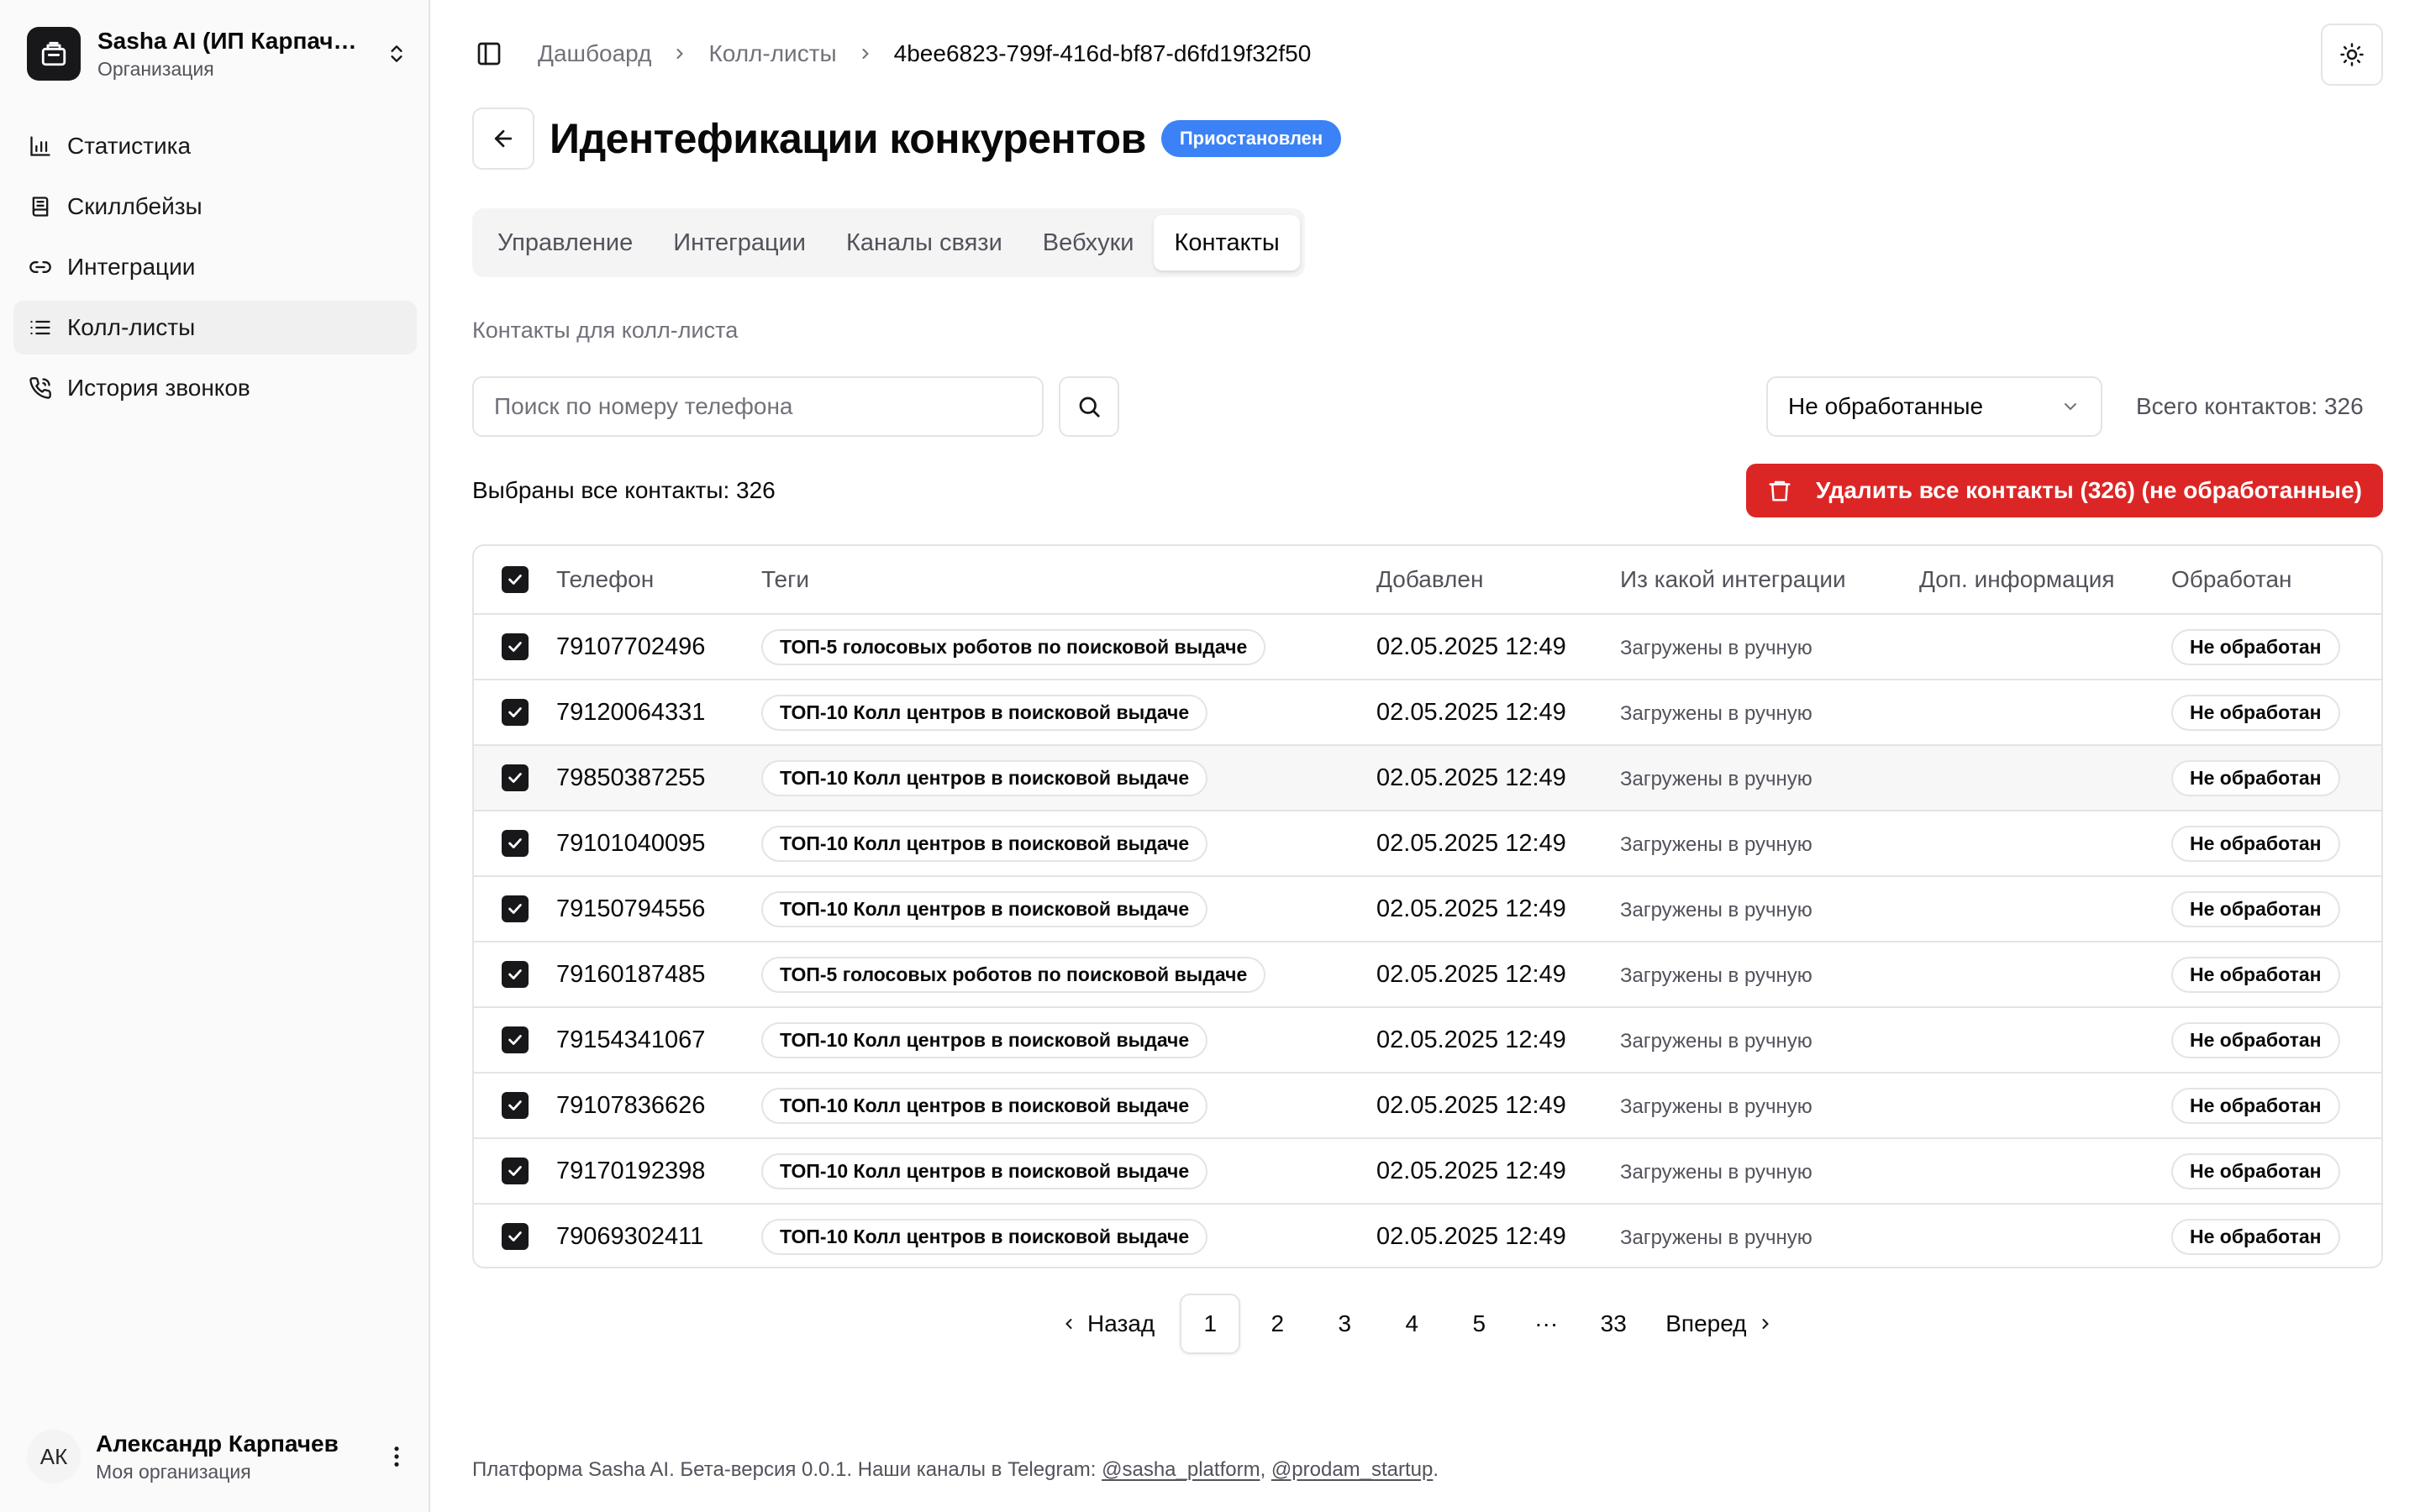 Image resolution: width=2420 pixels, height=1512 pixels. Describe the element at coordinates (2352, 55) in the screenshot. I see `theme-toggle-button` at that location.